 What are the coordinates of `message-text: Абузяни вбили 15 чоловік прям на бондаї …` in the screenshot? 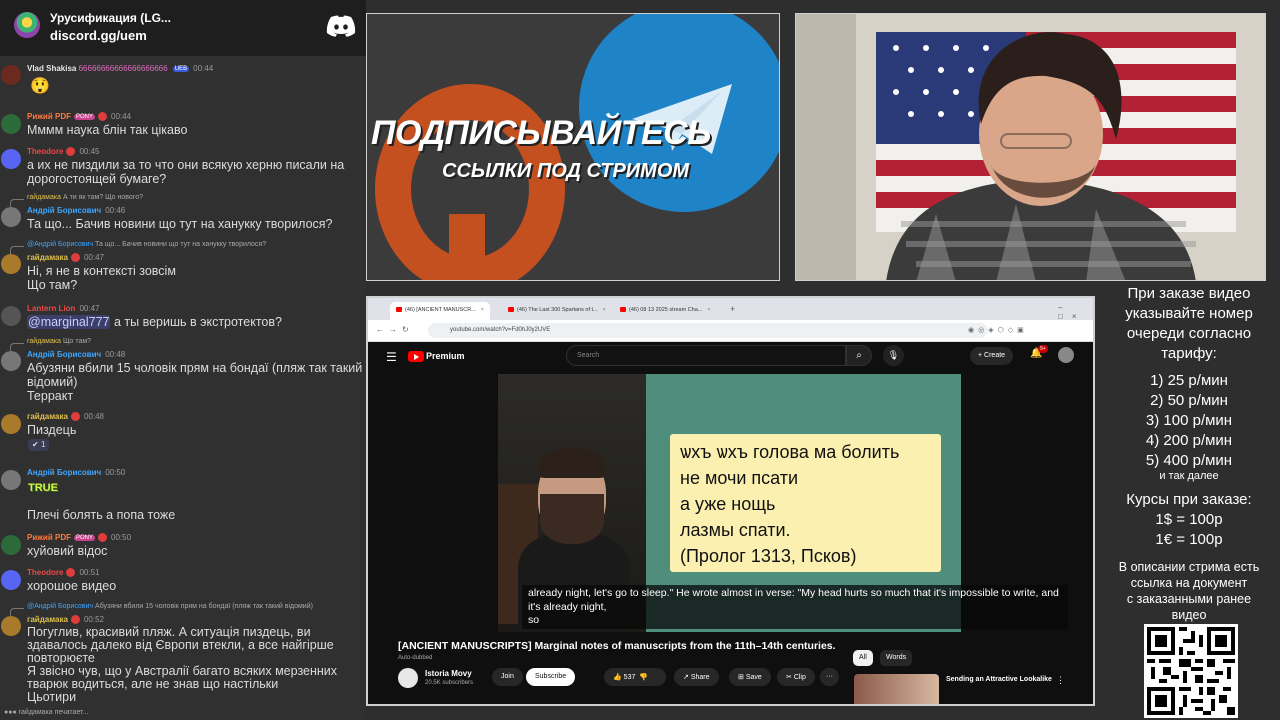 It's located at (195, 382).